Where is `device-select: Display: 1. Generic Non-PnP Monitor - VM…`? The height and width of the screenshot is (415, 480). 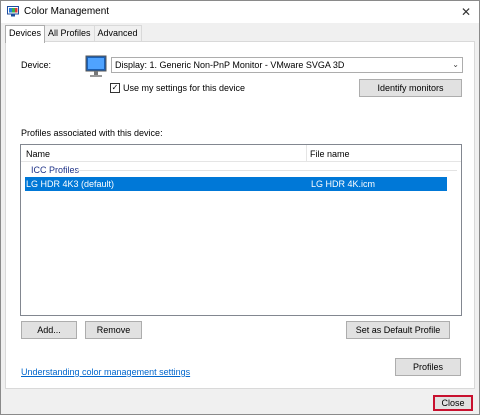
device-select: Display: 1. Generic Non-PnP Monitor - VM… is located at coordinates (287, 65).